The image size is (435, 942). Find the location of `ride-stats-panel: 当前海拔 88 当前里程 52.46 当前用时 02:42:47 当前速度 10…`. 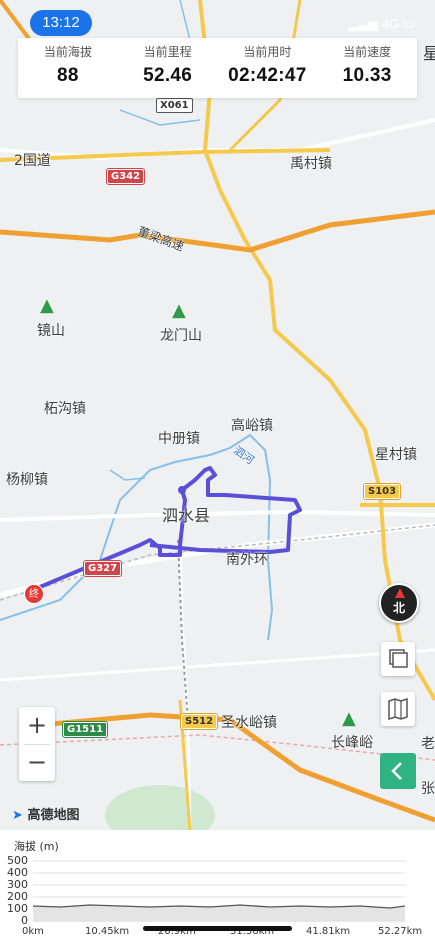

ride-stats-panel: 当前海拔 88 当前里程 52.46 当前用时 02:42:47 当前速度 10… is located at coordinates (217, 68).